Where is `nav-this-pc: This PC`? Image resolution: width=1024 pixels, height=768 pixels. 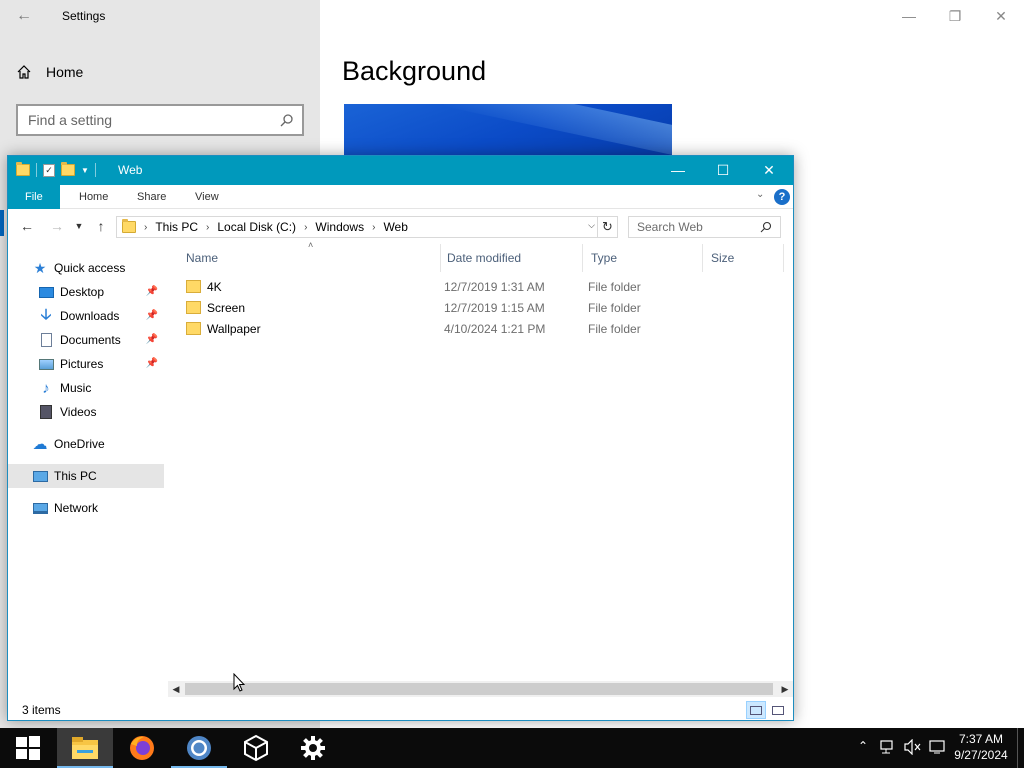 nav-this-pc: This PC is located at coordinates (86, 476).